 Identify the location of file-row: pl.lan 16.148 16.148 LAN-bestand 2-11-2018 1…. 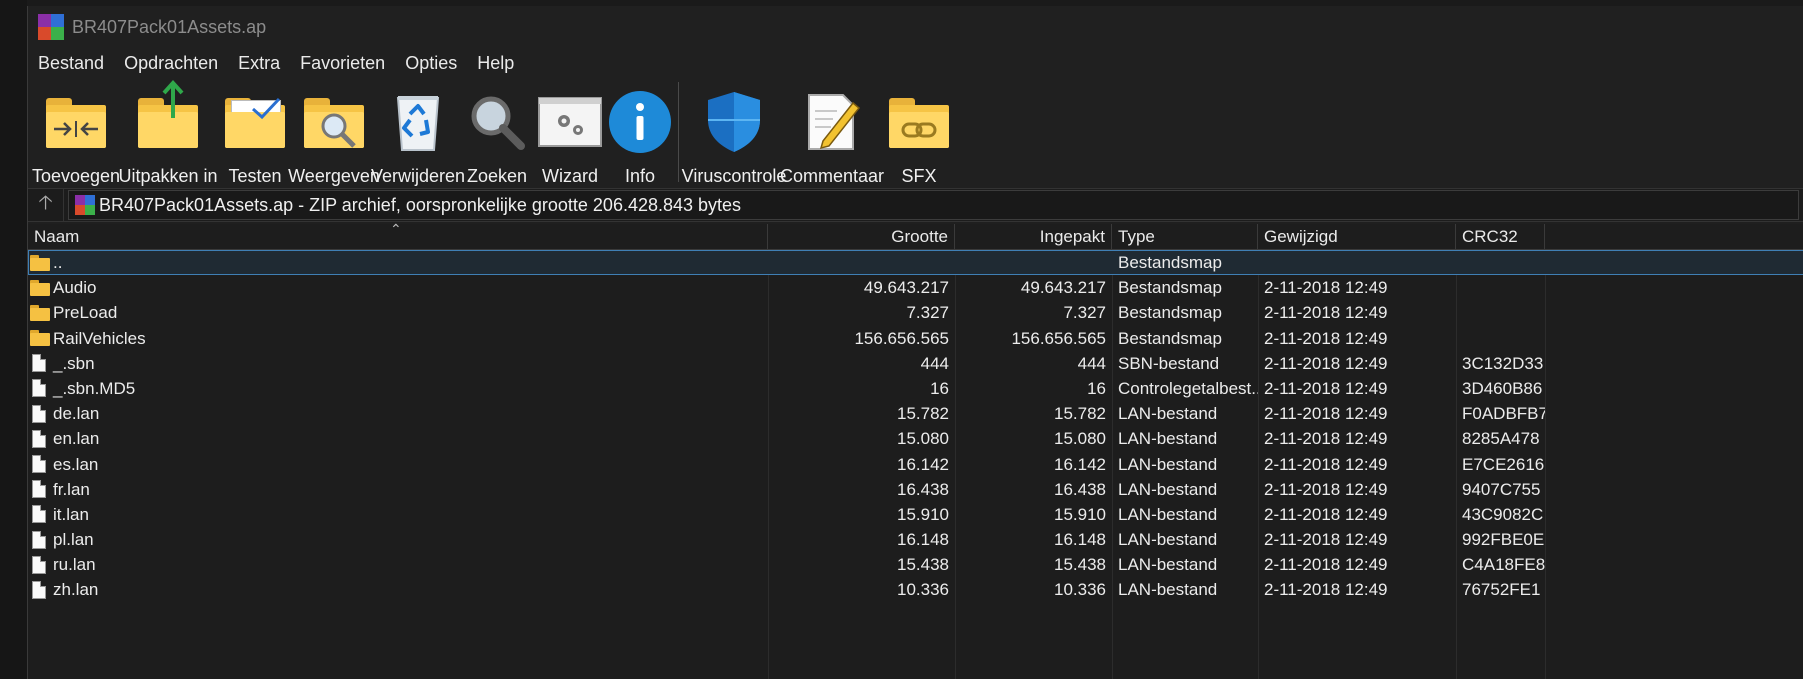
(915, 539).